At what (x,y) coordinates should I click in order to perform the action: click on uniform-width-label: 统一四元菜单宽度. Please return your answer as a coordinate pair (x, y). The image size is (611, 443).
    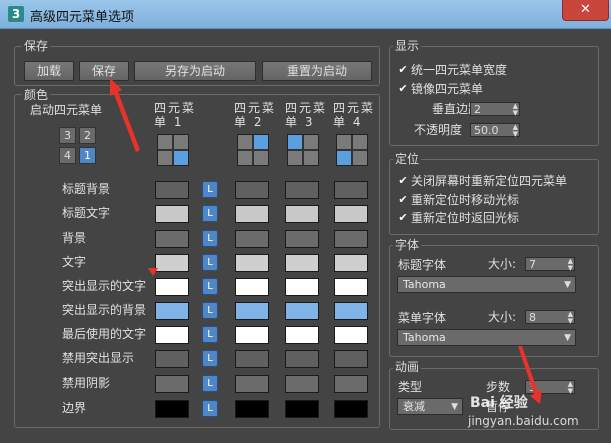
    Looking at the image, I should click on (459, 70).